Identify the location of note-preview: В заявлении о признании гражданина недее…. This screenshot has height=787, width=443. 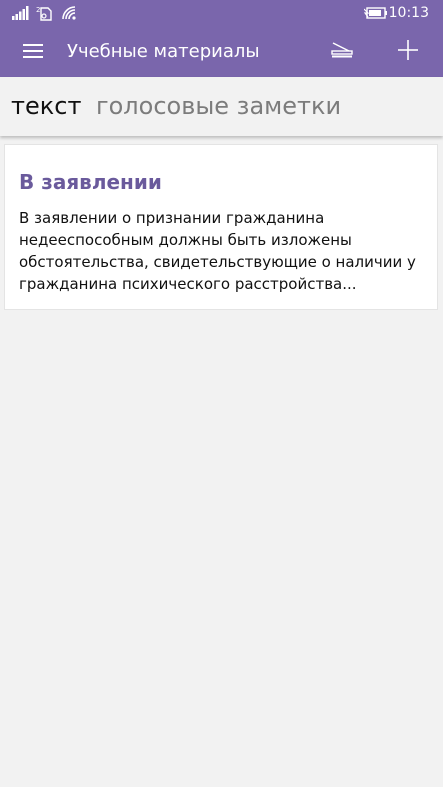
(217, 251).